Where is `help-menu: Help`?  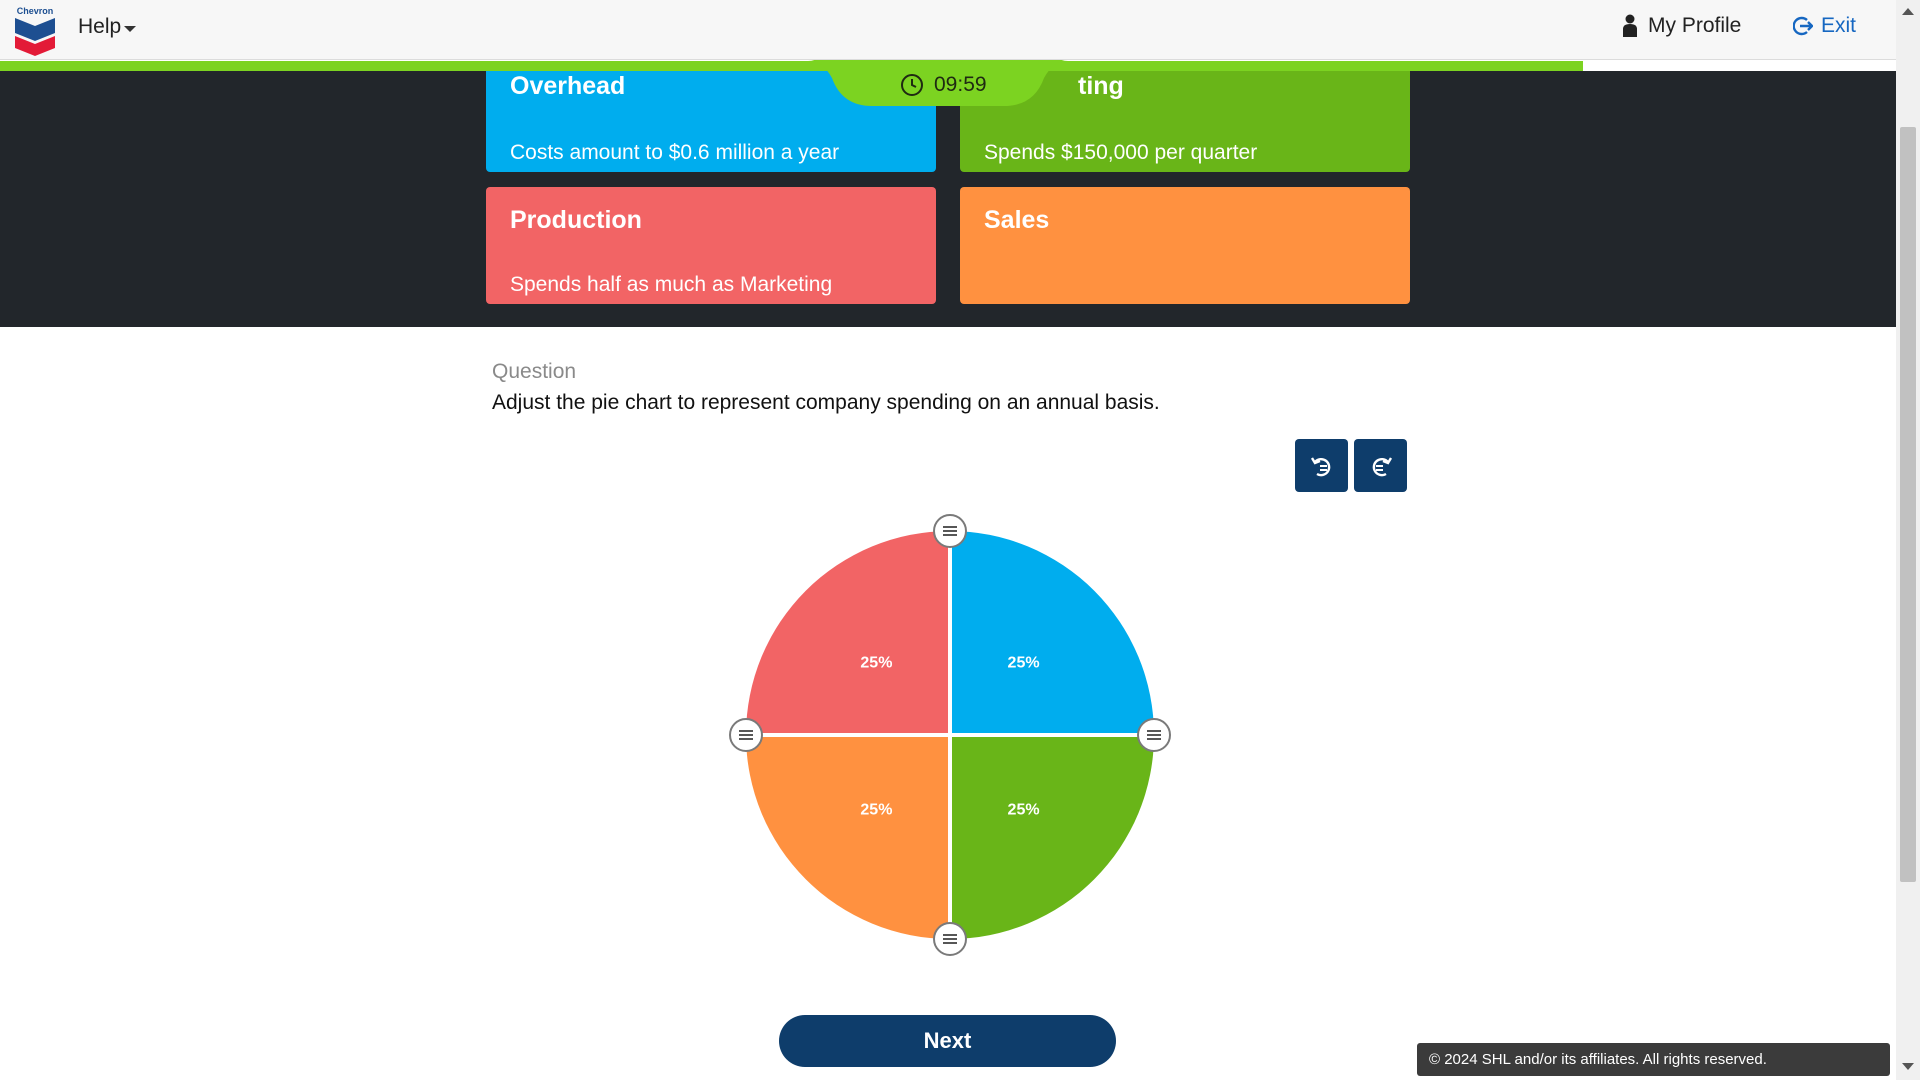
help-menu: Help is located at coordinates (107, 27).